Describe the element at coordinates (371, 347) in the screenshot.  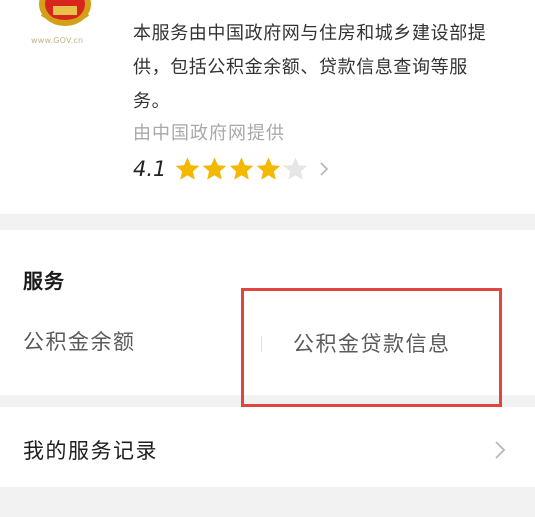
I see `highlight-box` at that location.